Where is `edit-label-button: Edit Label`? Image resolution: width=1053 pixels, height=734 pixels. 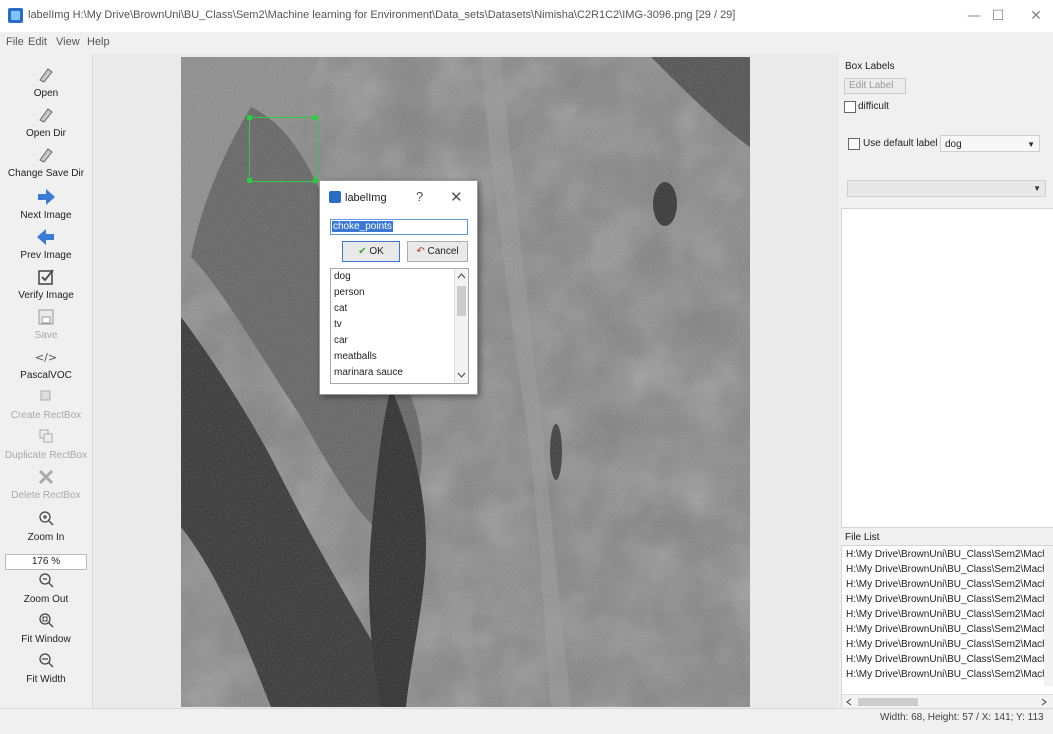 edit-label-button: Edit Label is located at coordinates (875, 86).